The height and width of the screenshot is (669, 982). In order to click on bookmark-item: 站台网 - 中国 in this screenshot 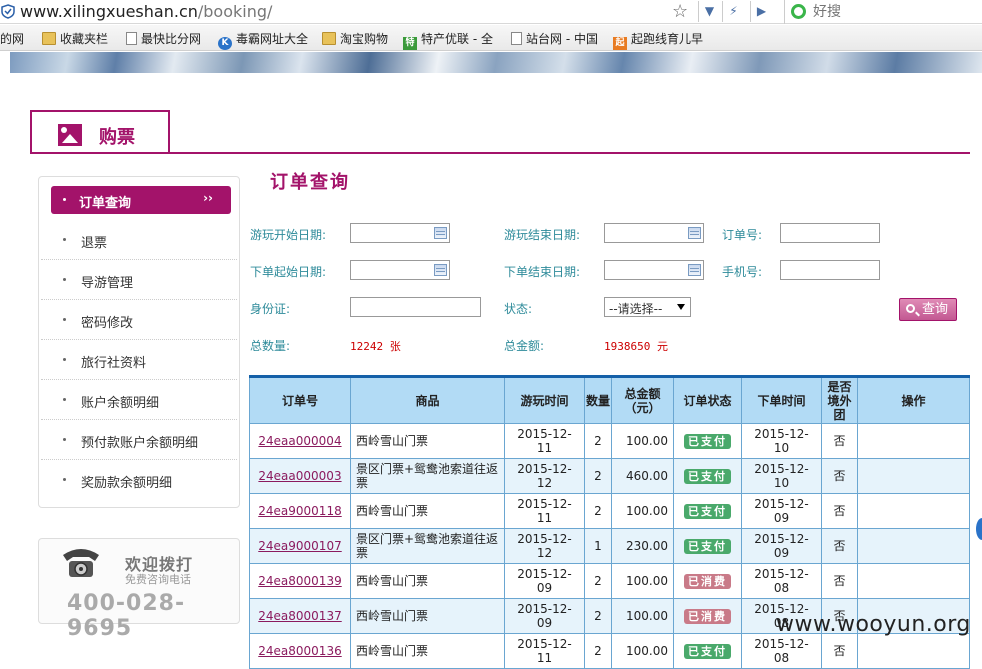, I will do `click(554, 38)`.